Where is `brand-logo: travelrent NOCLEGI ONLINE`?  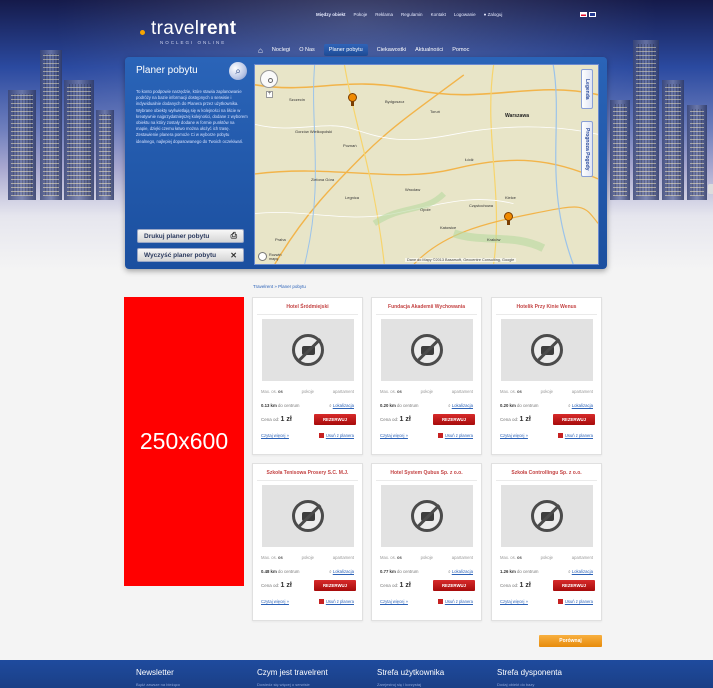 brand-logo: travelrent NOCLEGI ONLINE is located at coordinates (188, 31).